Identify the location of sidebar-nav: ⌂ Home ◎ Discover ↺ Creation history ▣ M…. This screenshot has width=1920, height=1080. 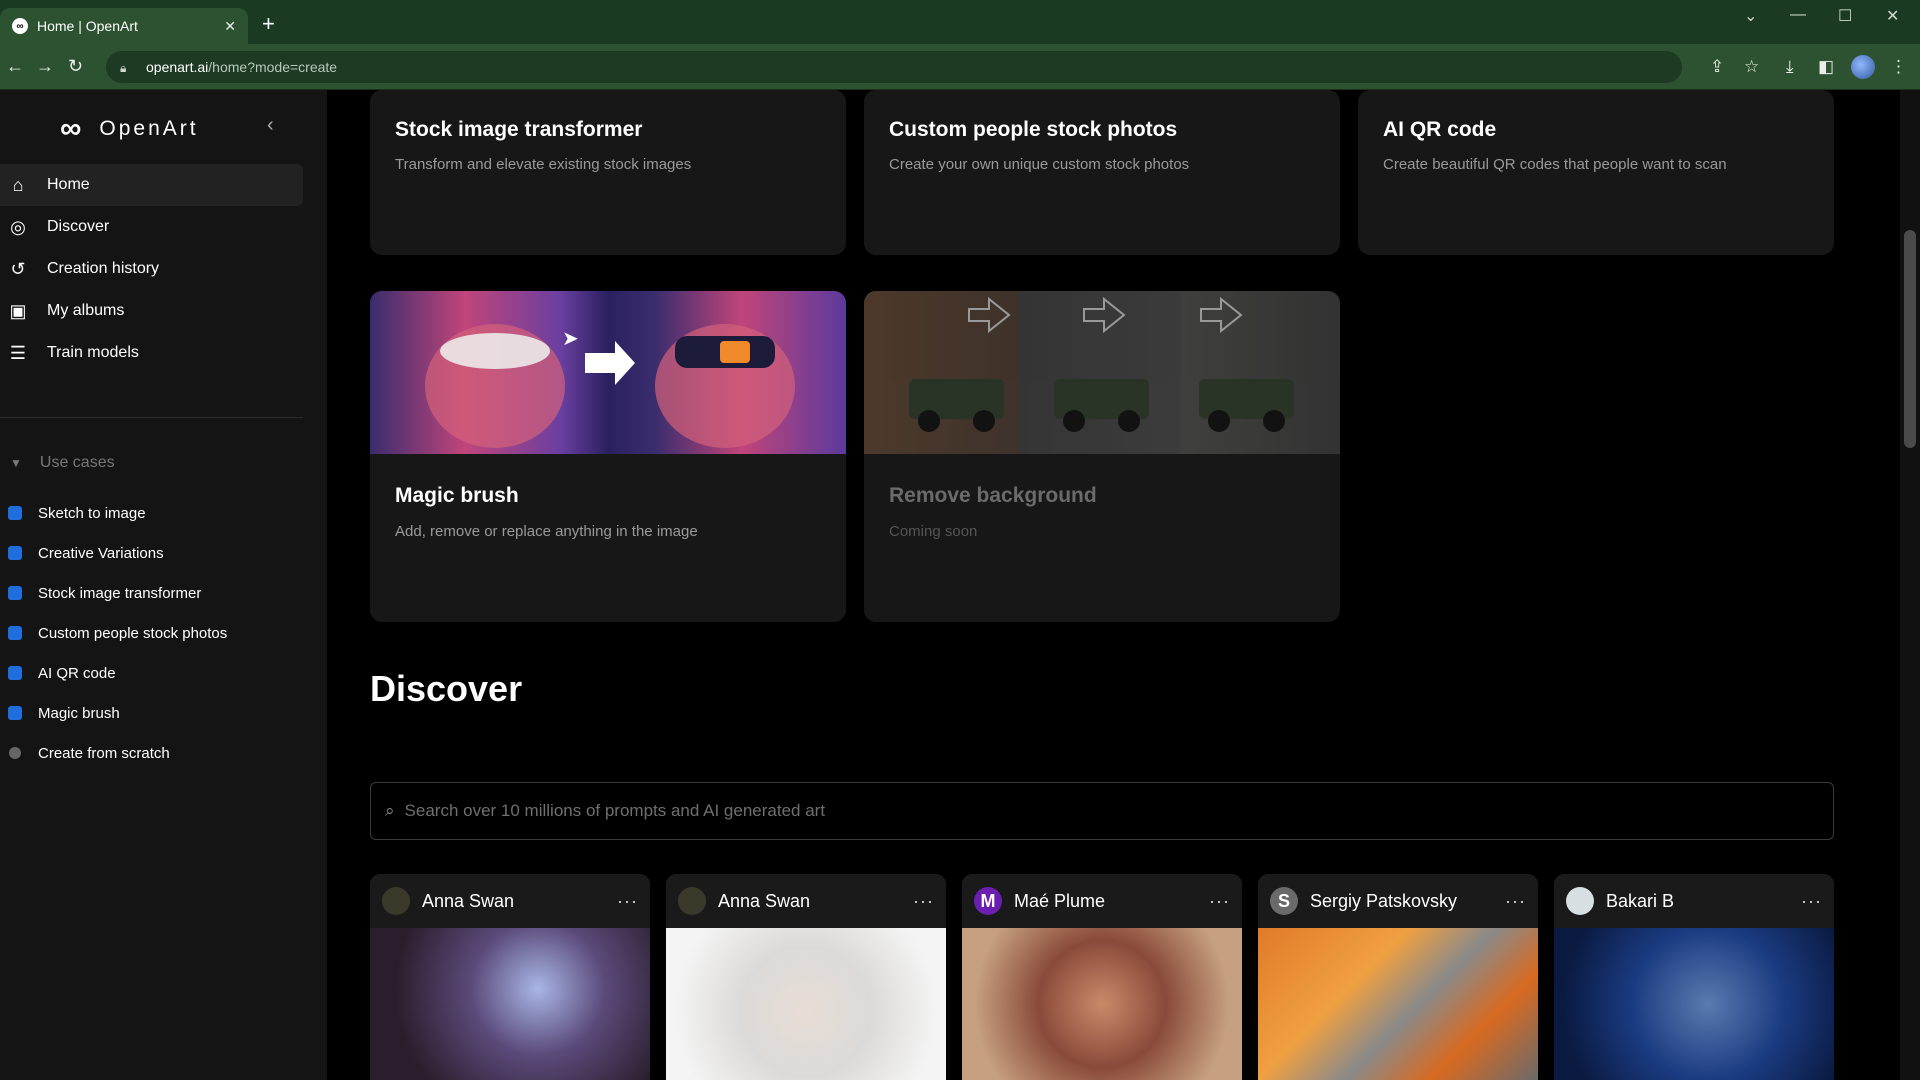
(151, 269).